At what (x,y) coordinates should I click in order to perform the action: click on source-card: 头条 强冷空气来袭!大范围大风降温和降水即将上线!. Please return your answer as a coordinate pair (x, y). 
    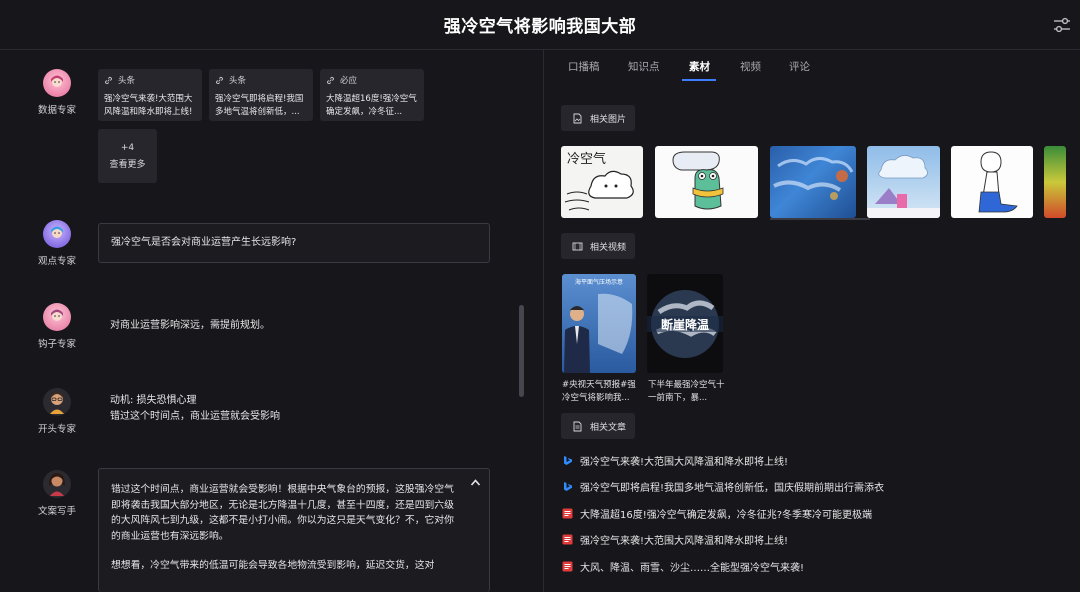
    Looking at the image, I should click on (150, 95).